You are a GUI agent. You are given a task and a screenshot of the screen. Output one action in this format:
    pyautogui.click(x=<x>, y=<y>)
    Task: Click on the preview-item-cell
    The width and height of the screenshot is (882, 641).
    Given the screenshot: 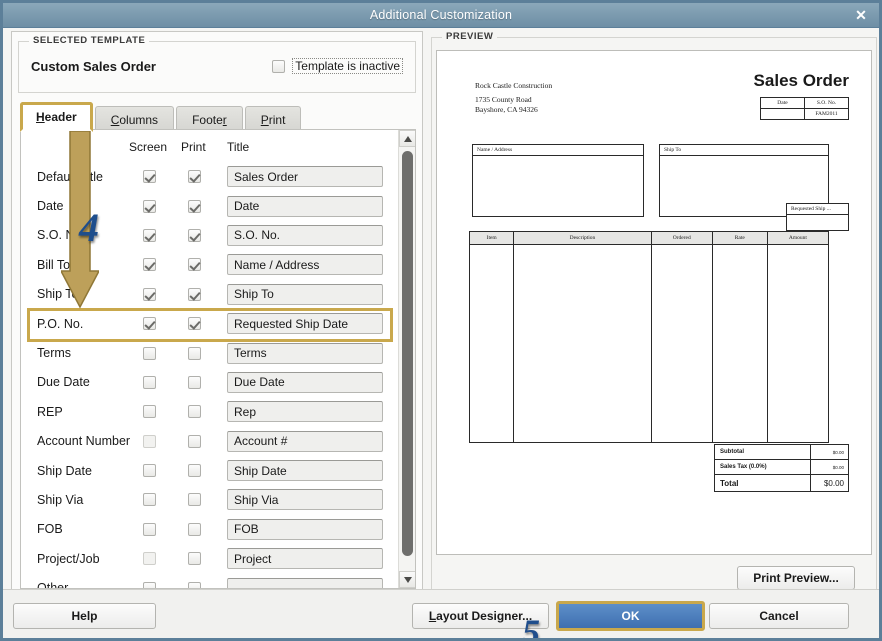 What is the action you would take?
    pyautogui.click(x=491, y=343)
    